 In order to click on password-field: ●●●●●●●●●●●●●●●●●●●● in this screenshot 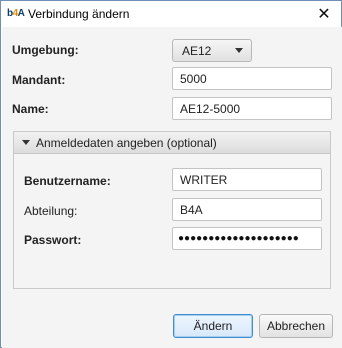, I will do `click(247, 238)`.